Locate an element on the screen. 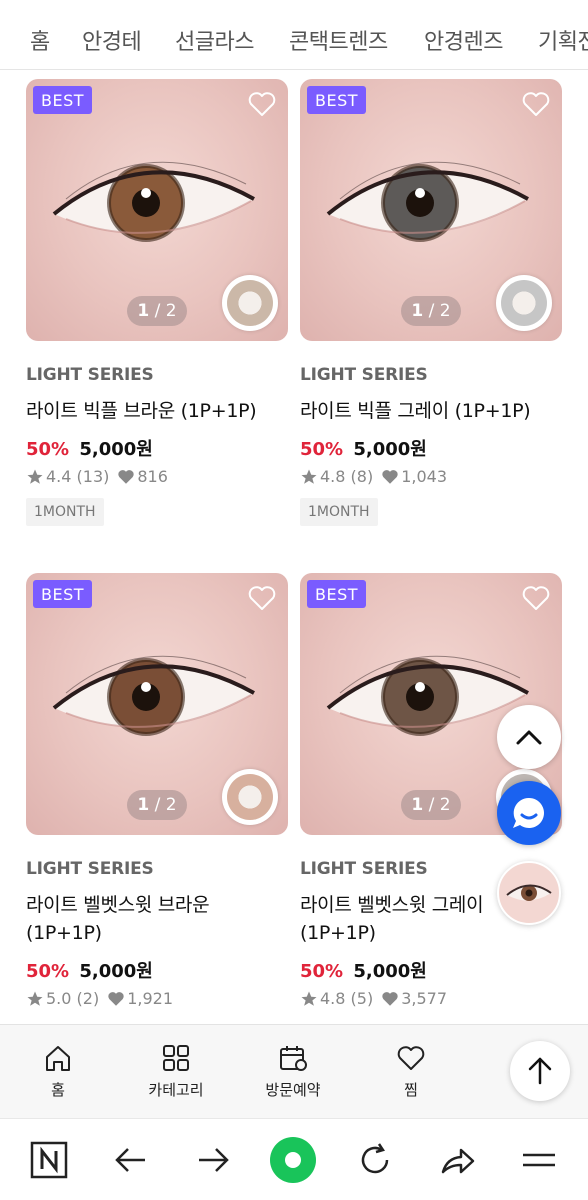  likes-group: 1,043 is located at coordinates (414, 476).